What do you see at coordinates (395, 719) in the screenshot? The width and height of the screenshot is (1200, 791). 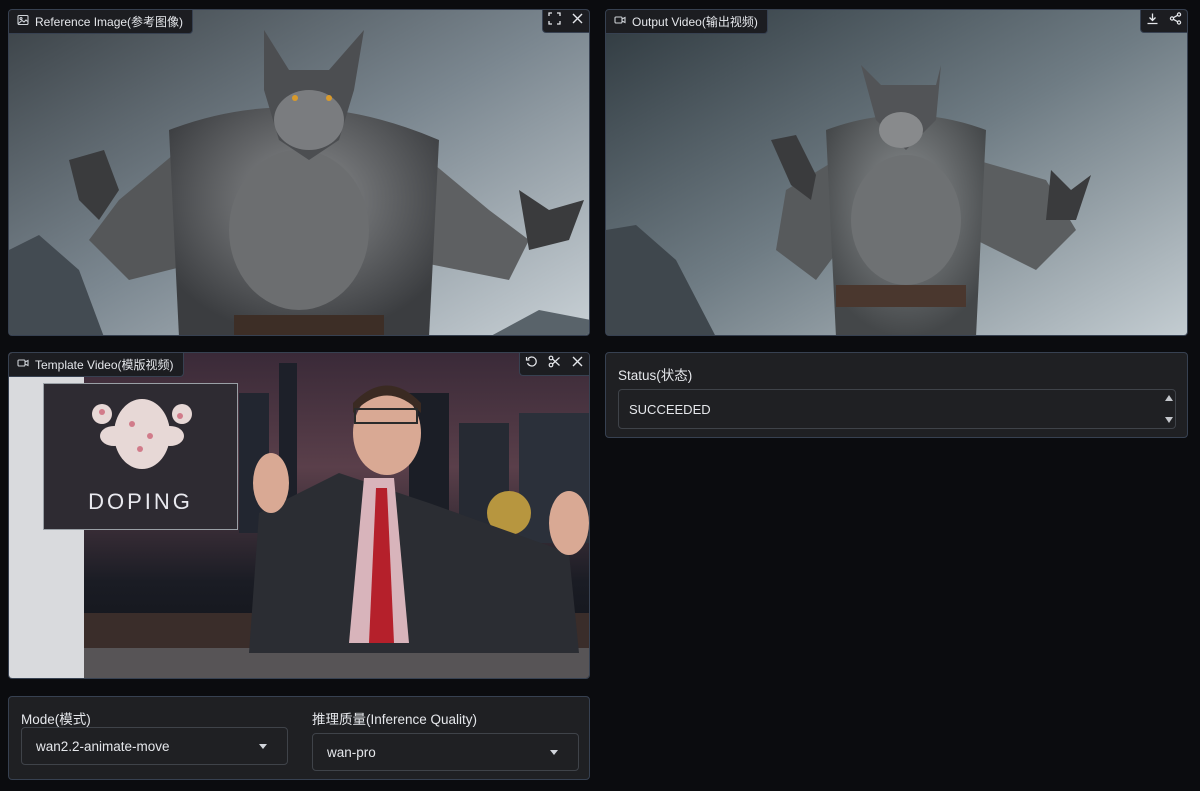 I see `quality-label: 推理质量(Inference Quality)` at bounding box center [395, 719].